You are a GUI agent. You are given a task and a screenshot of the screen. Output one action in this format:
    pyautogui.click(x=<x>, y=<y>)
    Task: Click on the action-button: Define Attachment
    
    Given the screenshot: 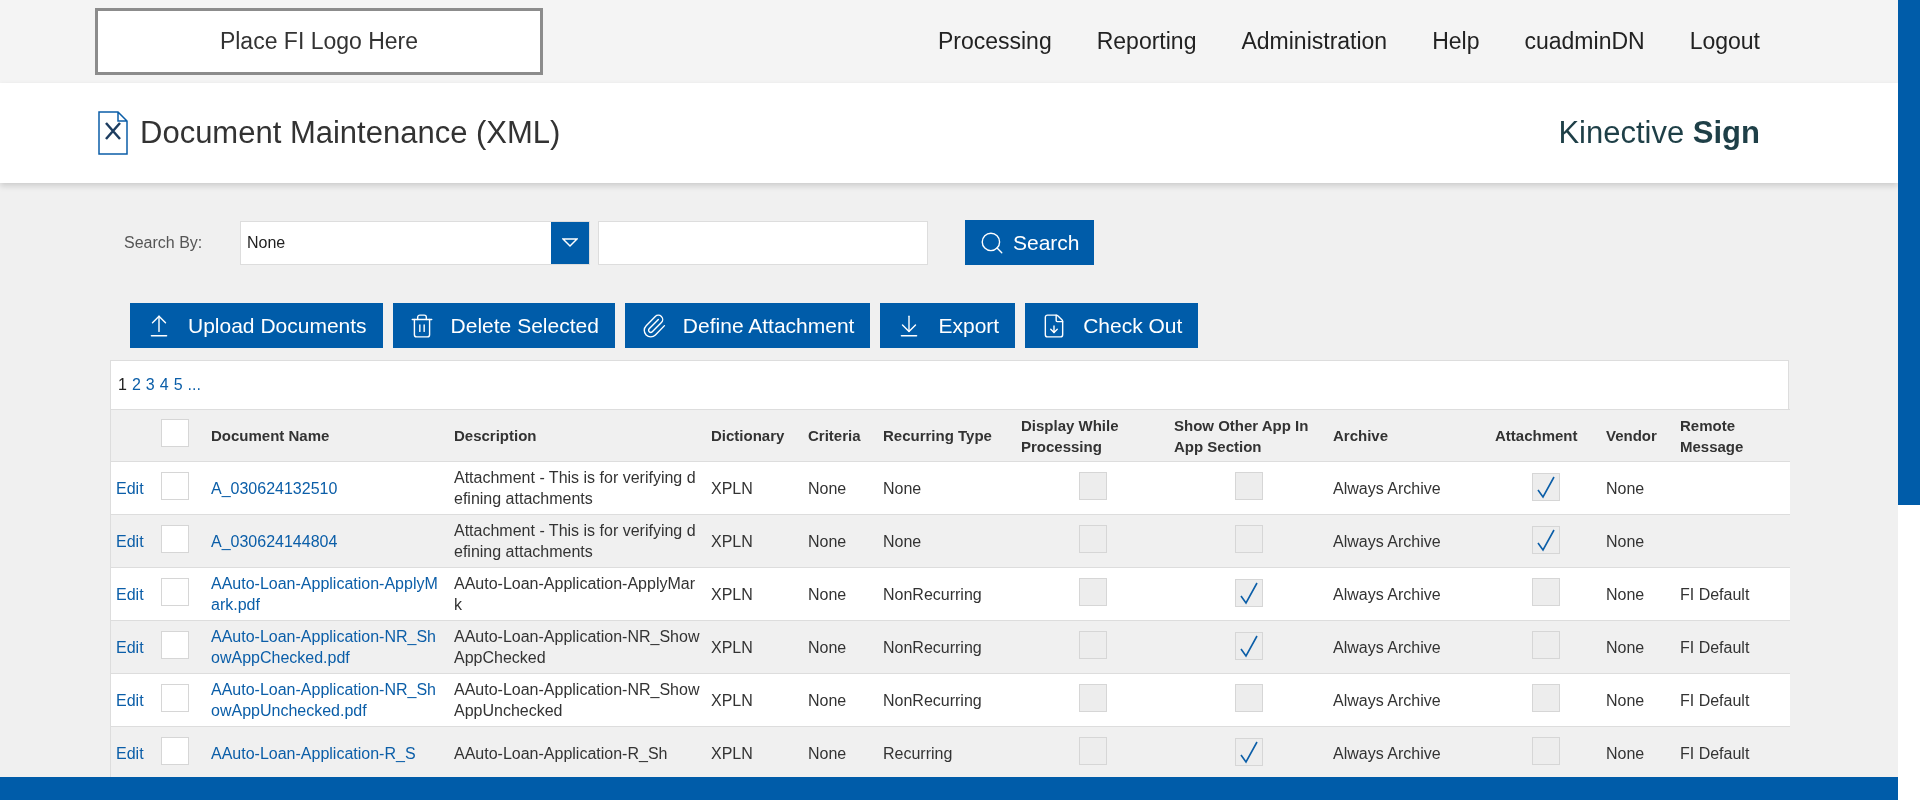 What is the action you would take?
    pyautogui.click(x=747, y=325)
    